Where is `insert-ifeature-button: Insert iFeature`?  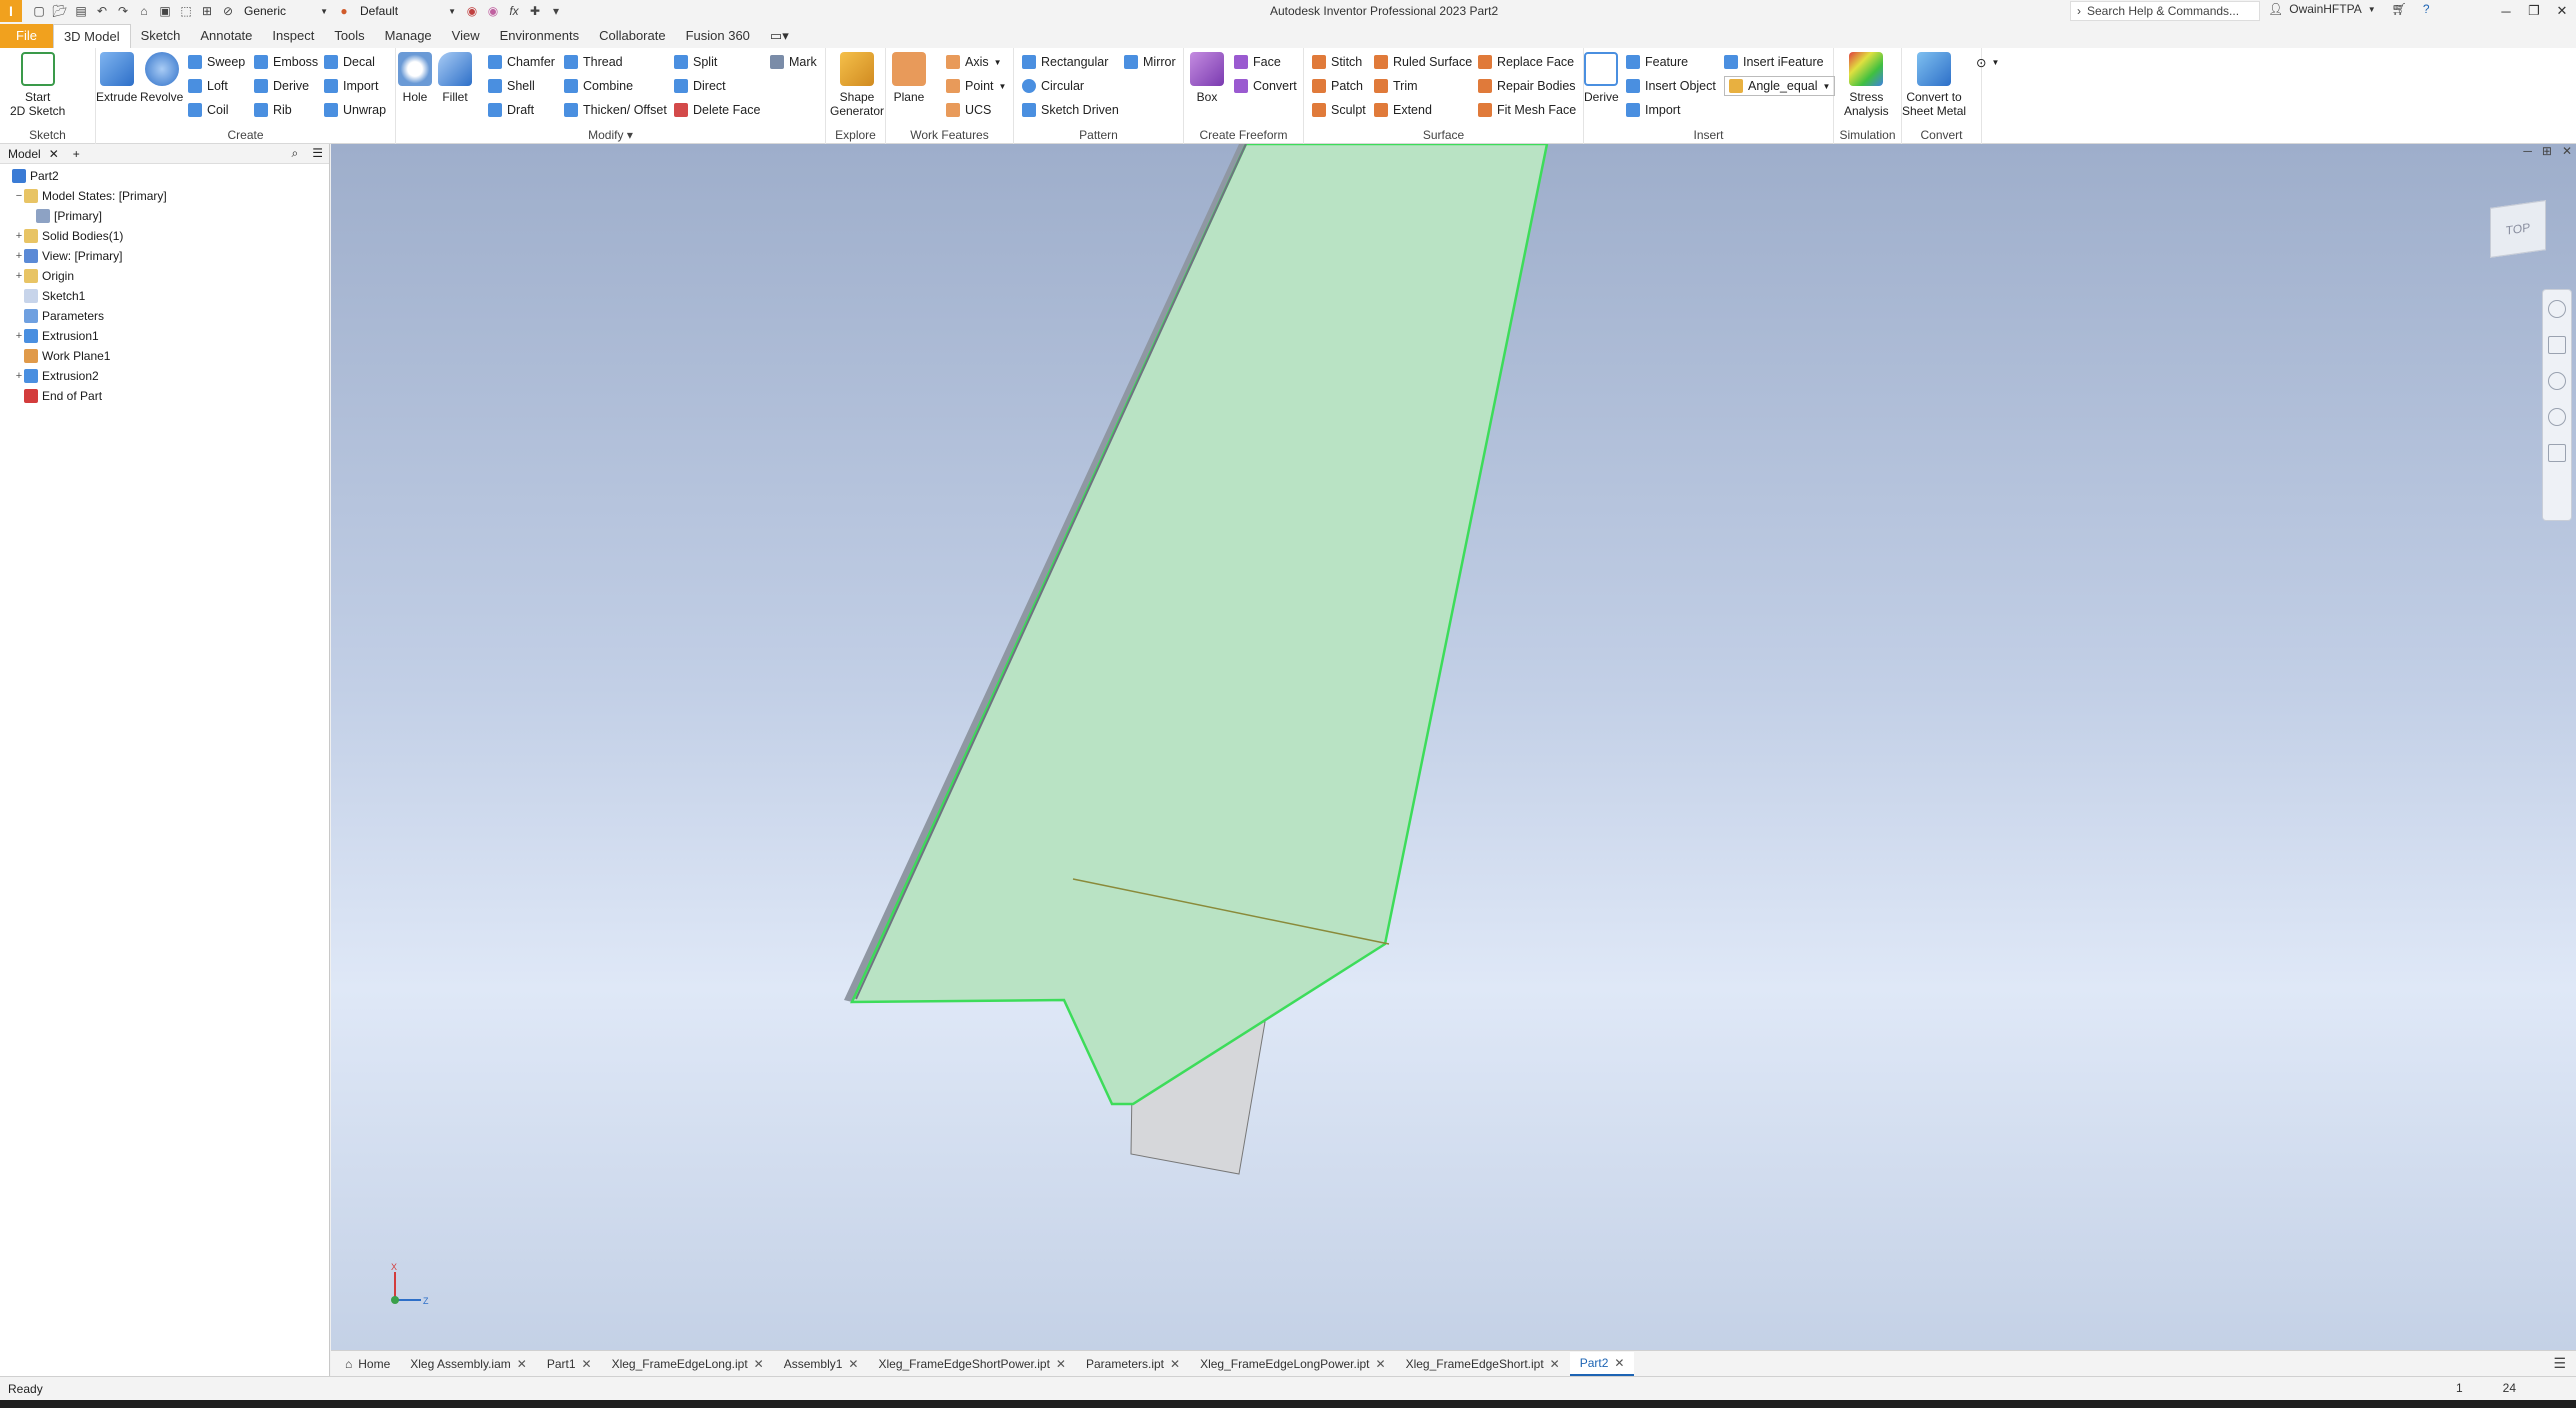 insert-ifeature-button: Insert iFeature is located at coordinates (1774, 62).